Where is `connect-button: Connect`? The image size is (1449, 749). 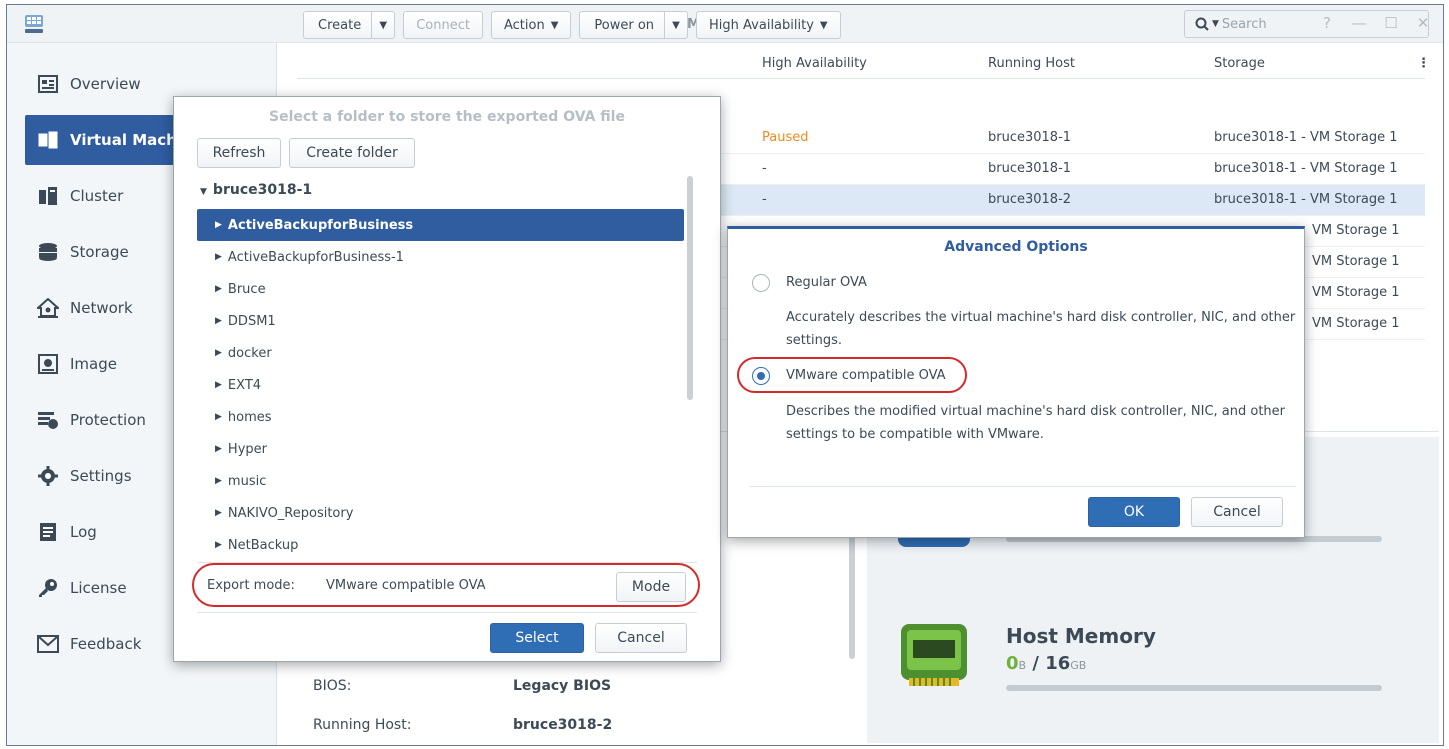 connect-button: Connect is located at coordinates (443, 25).